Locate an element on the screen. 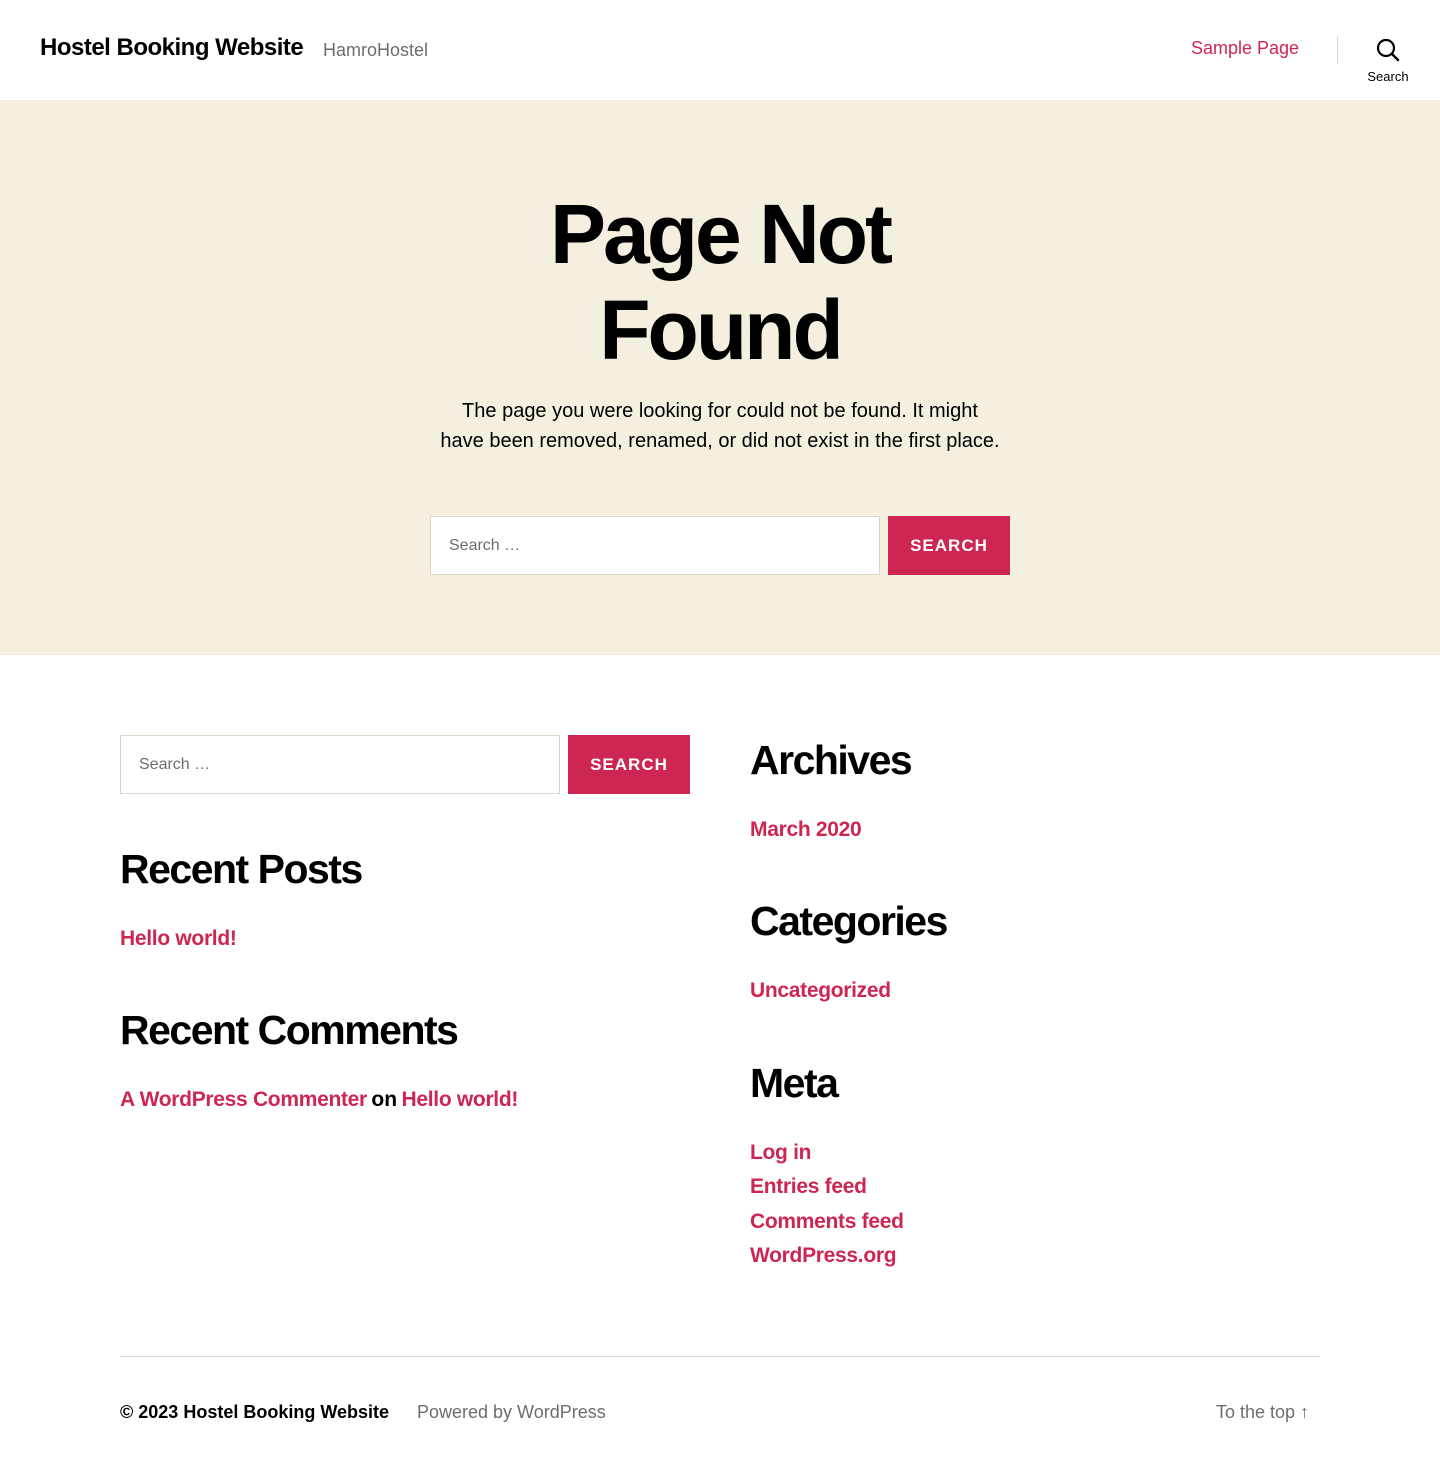 The image size is (1440, 1470). recent-posts-heading: Recent Posts is located at coordinates (241, 869).